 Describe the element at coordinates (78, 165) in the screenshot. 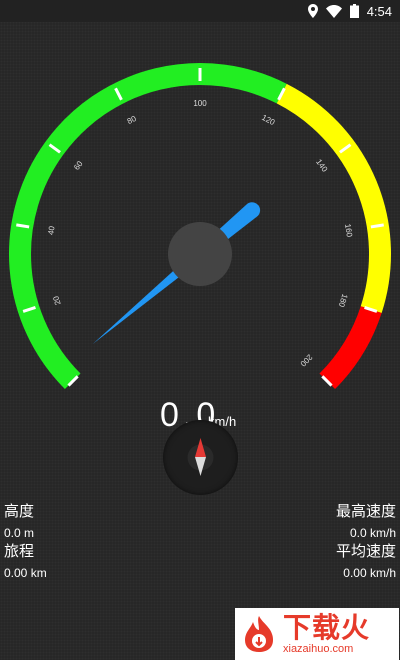

I see `gauge-label-60: 60` at that location.